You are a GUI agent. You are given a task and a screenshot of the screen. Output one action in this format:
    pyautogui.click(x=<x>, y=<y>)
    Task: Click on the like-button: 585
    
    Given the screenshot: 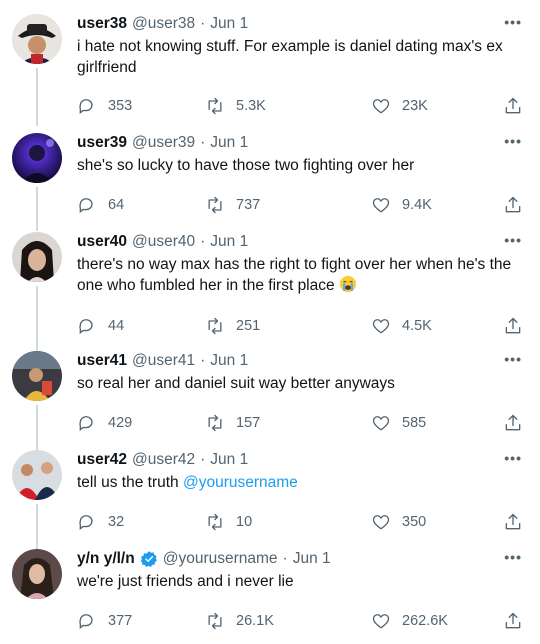 What is the action you would take?
    pyautogui.click(x=398, y=423)
    